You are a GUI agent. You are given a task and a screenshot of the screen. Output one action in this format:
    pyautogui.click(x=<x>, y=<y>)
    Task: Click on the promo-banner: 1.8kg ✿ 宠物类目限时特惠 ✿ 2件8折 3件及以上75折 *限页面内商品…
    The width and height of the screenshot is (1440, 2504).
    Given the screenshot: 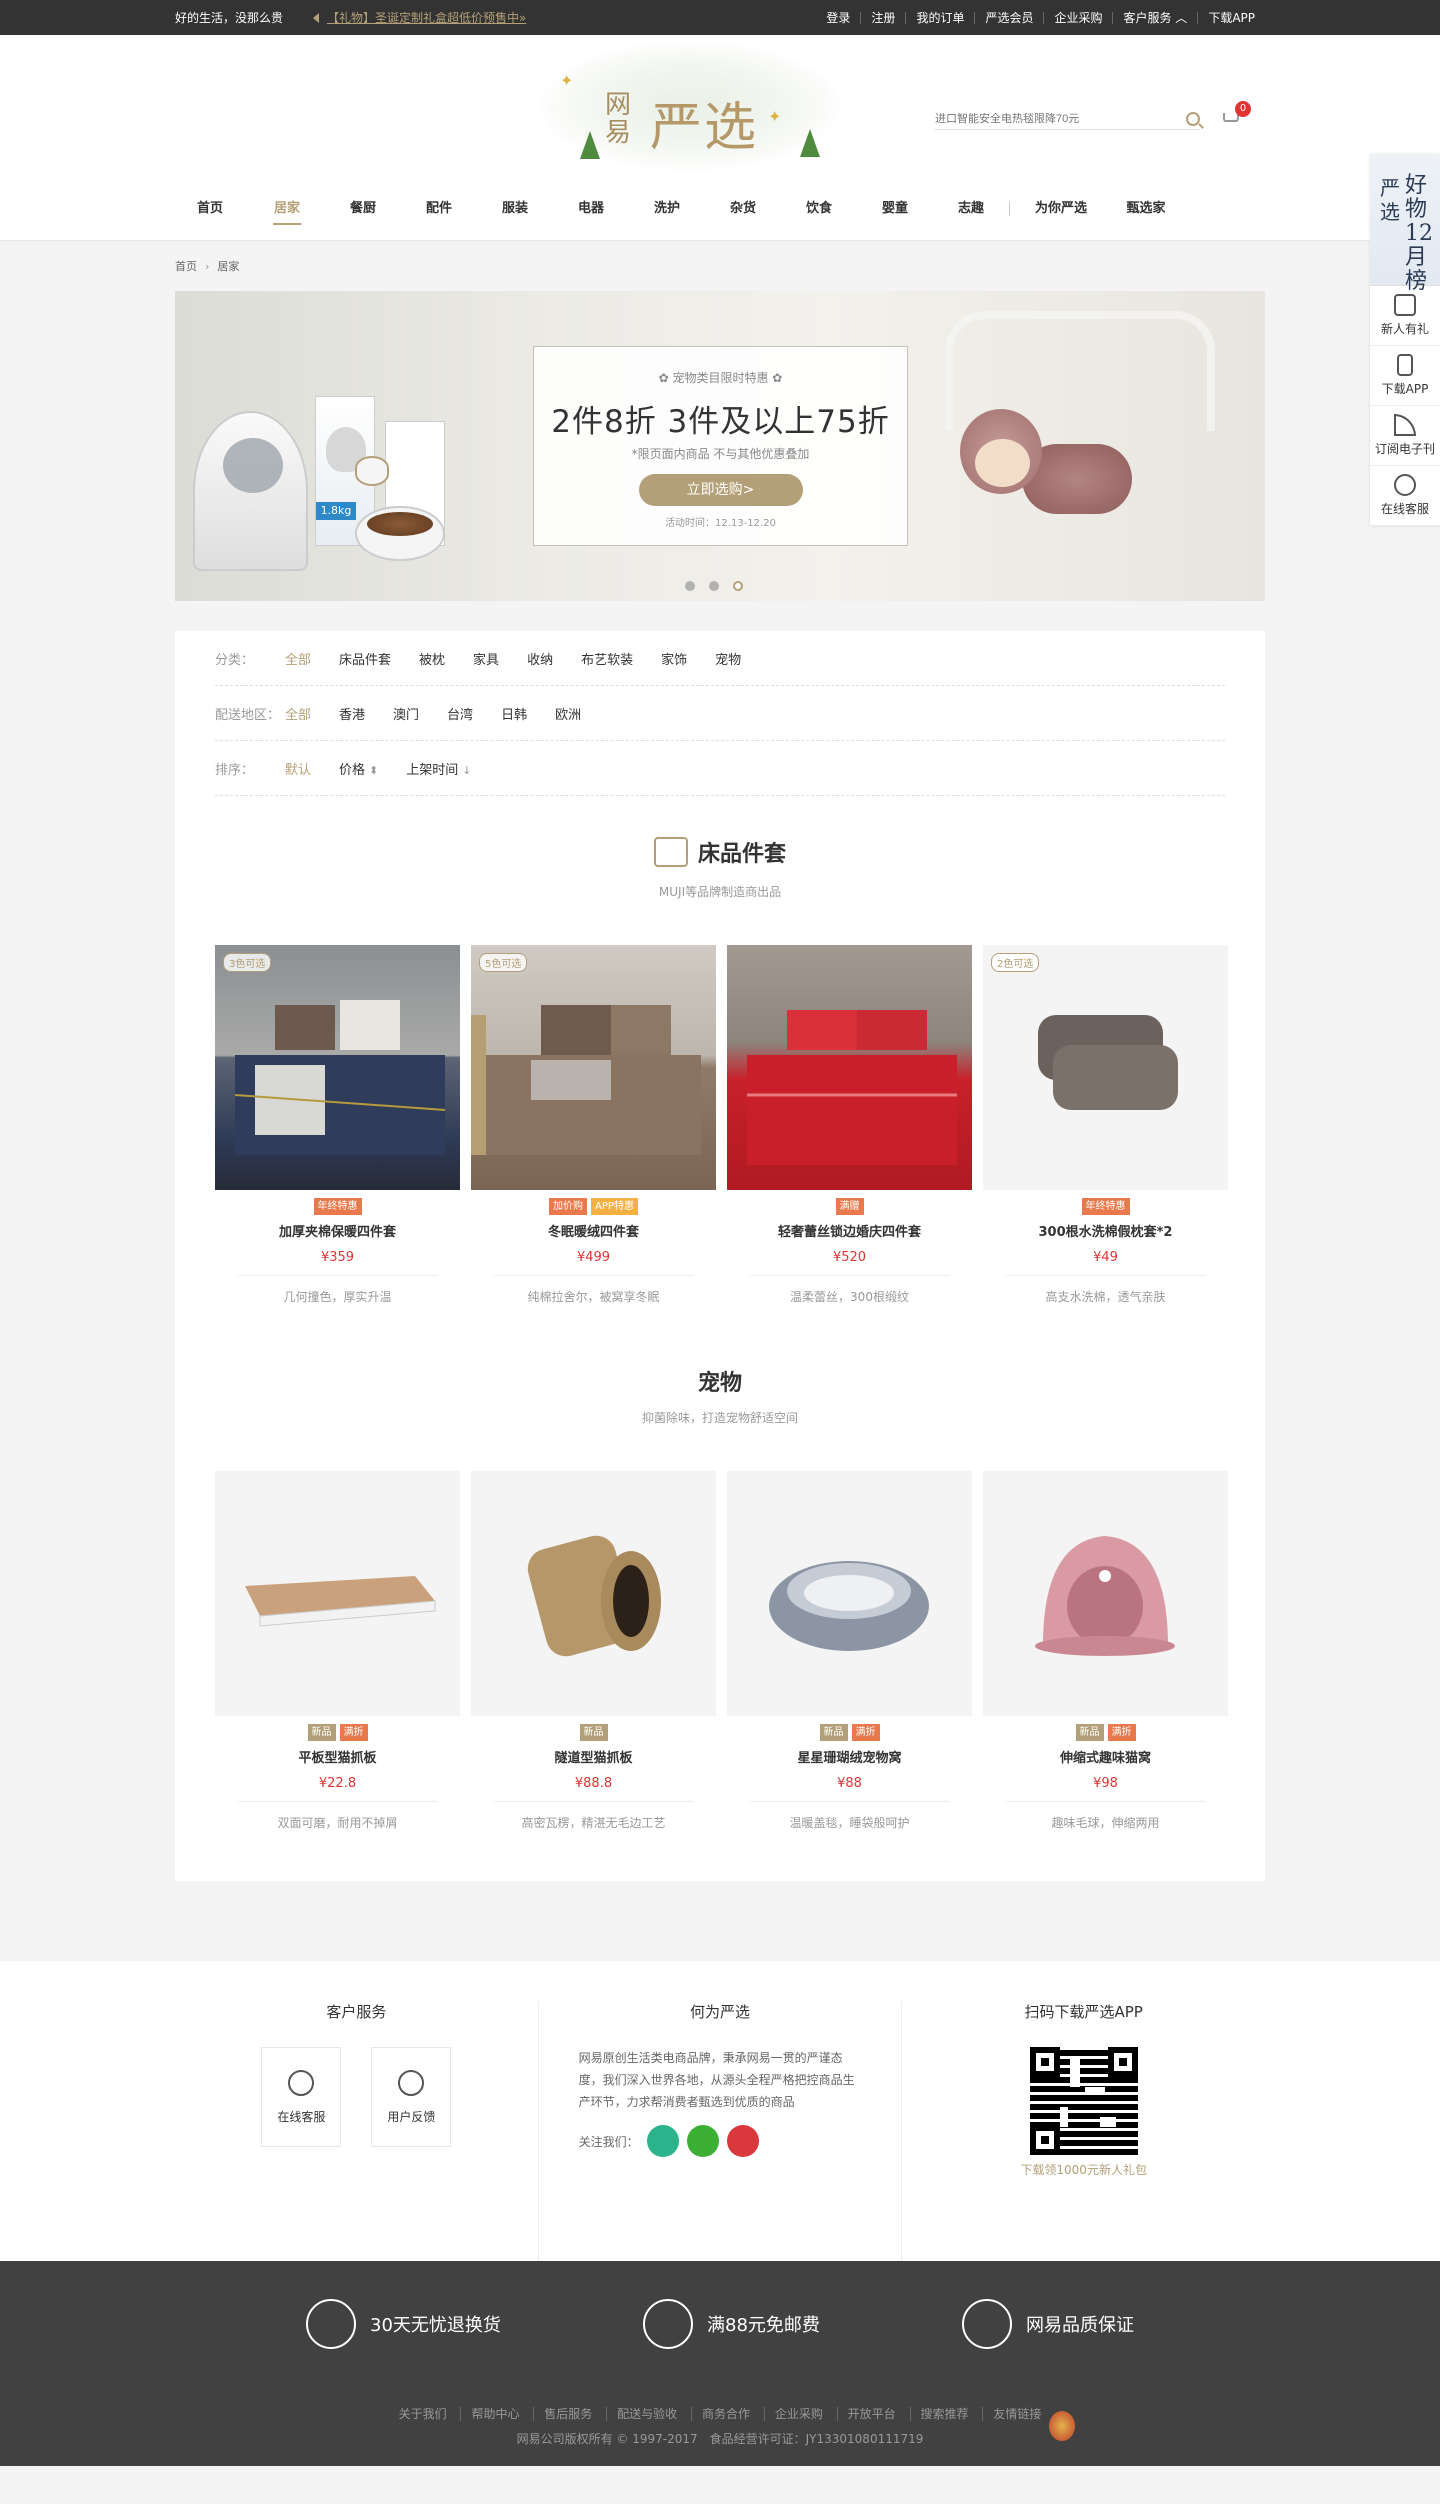 What is the action you would take?
    pyautogui.click(x=720, y=446)
    